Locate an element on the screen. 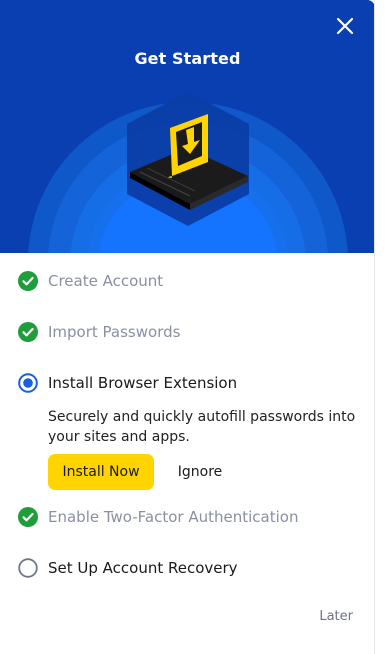 This screenshot has width=391, height=654. step-enable-two-factor: Enable Two-Factor Authentication is located at coordinates (158, 517).